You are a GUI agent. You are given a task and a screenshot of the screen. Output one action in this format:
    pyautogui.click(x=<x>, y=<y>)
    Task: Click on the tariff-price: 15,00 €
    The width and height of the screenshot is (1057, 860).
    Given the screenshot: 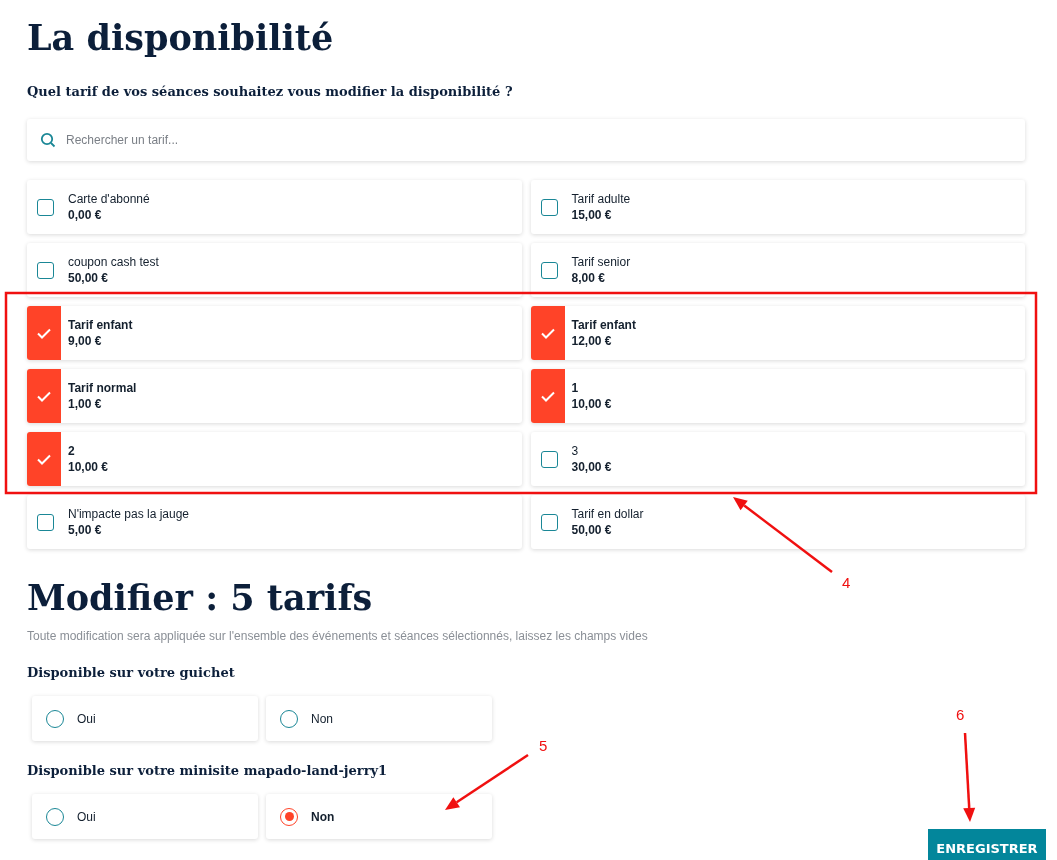 What is the action you would take?
    pyautogui.click(x=592, y=215)
    